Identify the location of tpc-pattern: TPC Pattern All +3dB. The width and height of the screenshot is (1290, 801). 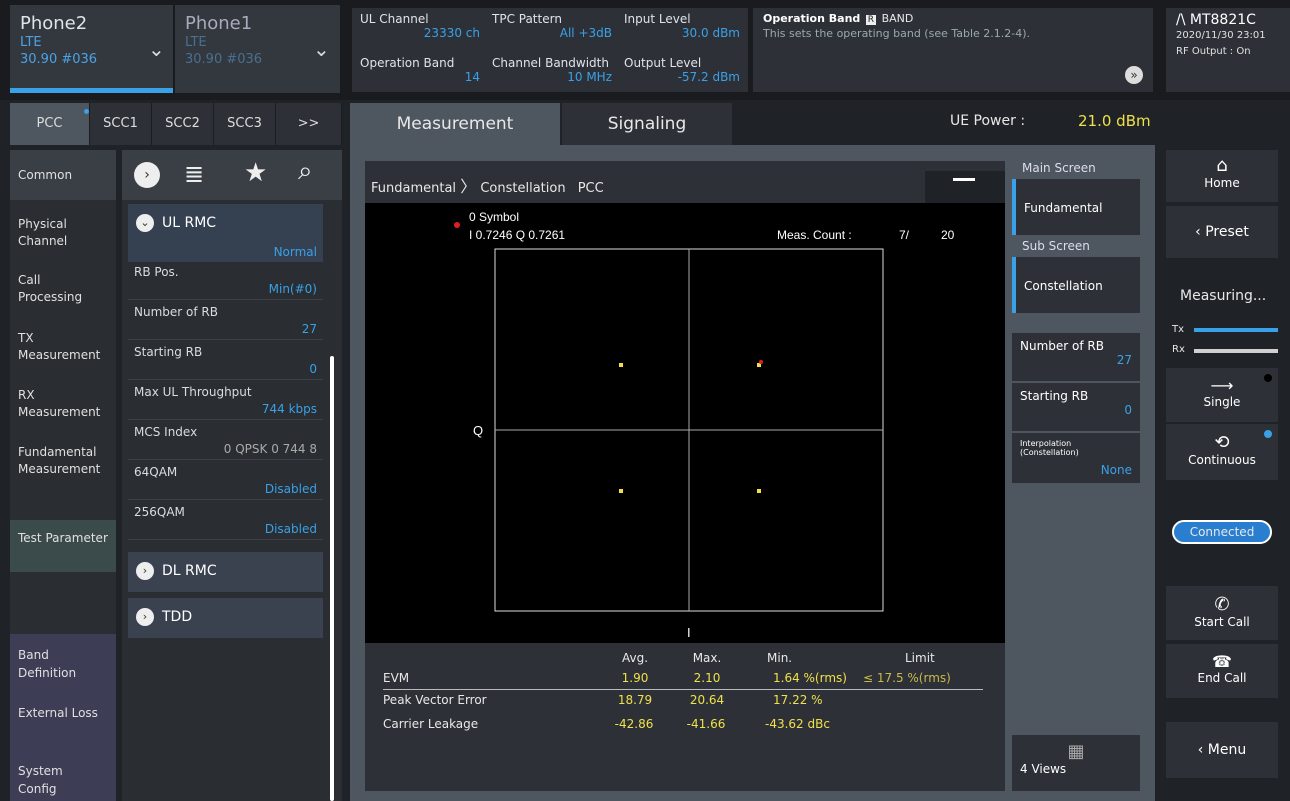
(552, 26).